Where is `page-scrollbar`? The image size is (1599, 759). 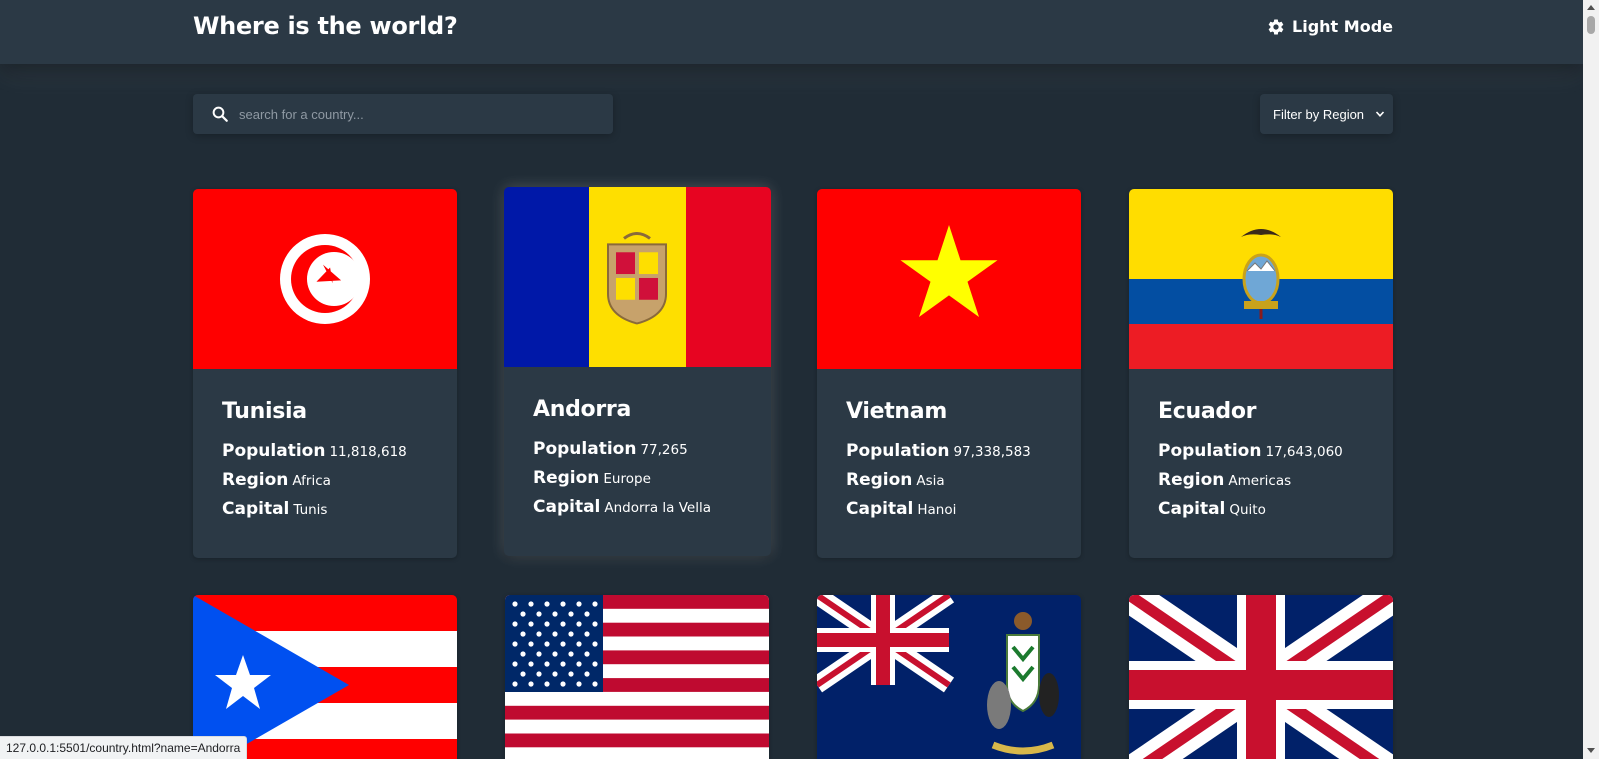
page-scrollbar is located at coordinates (1591, 379).